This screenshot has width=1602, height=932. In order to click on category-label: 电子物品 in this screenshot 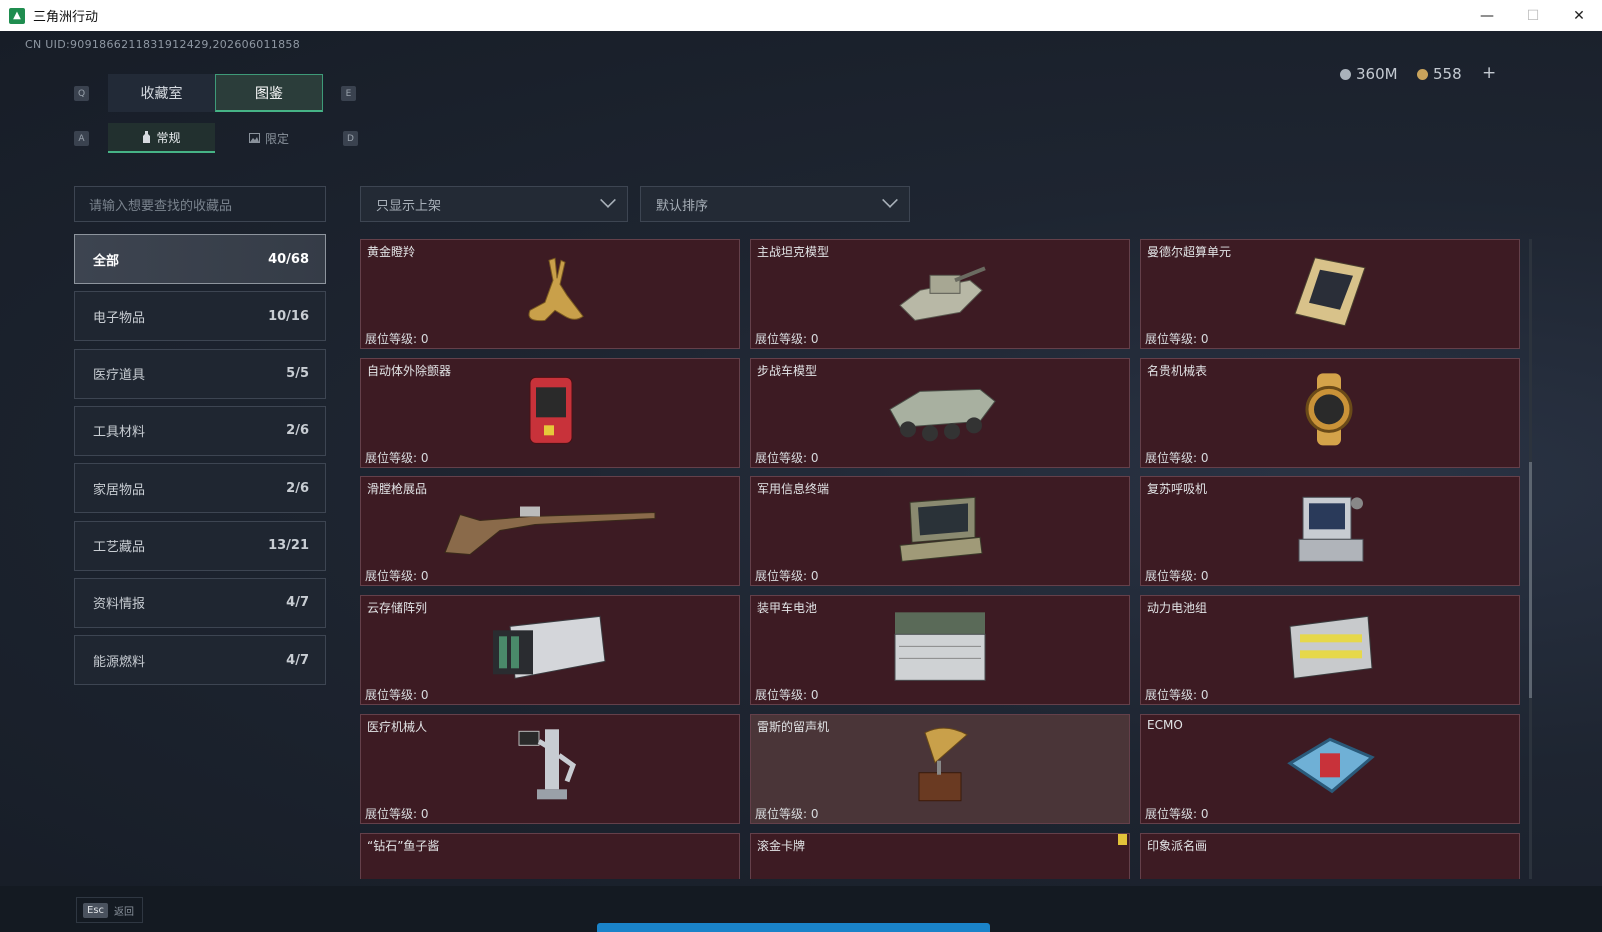, I will do `click(119, 318)`.